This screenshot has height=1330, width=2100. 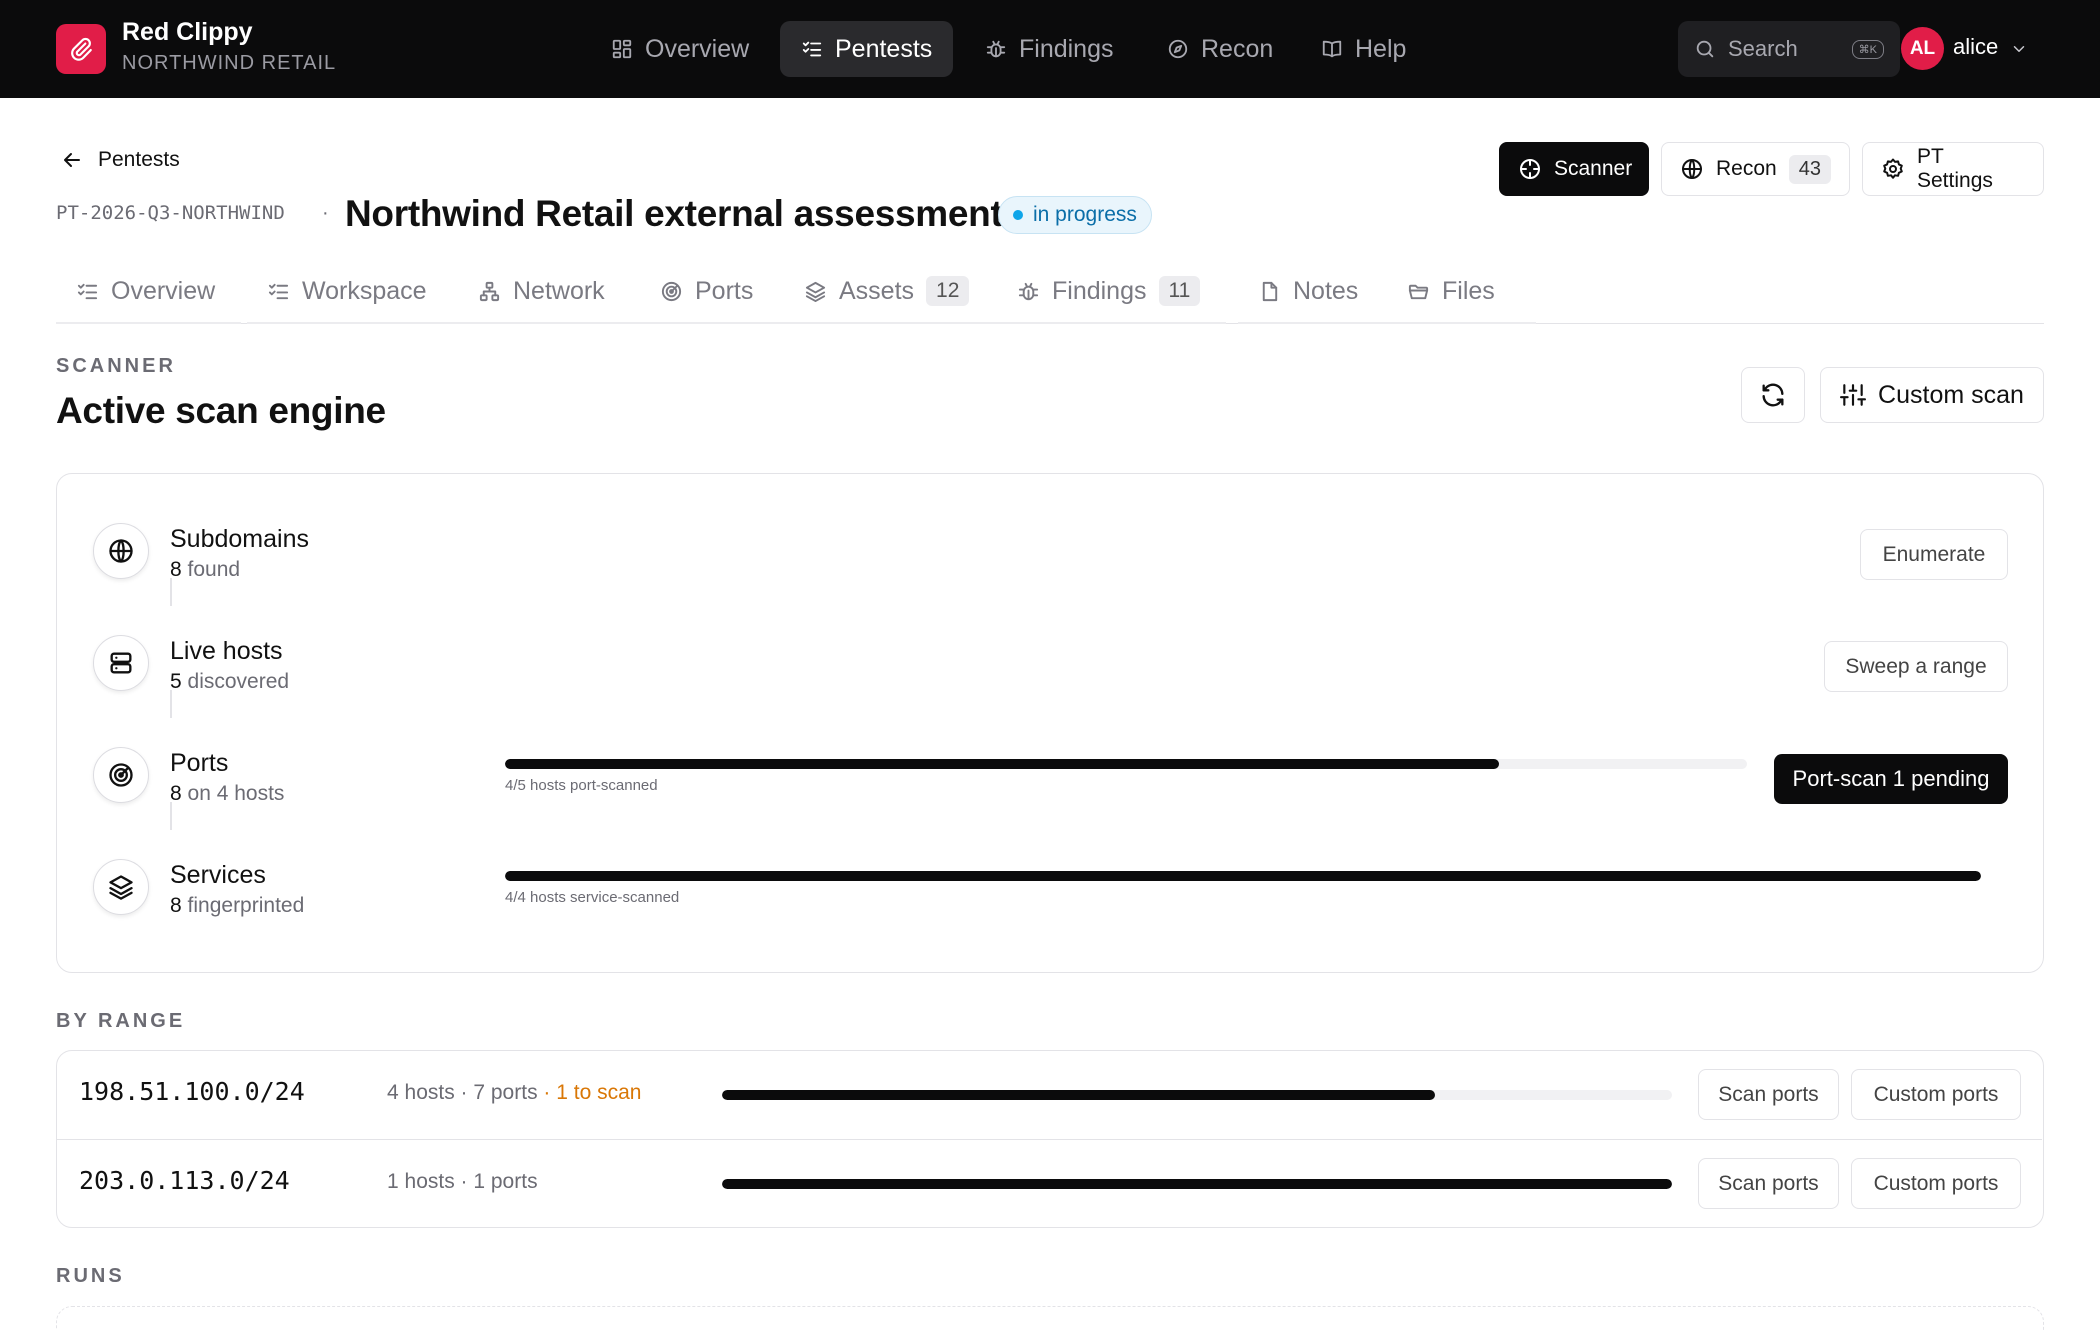 I want to click on tab-files: Files, so click(x=1461, y=292).